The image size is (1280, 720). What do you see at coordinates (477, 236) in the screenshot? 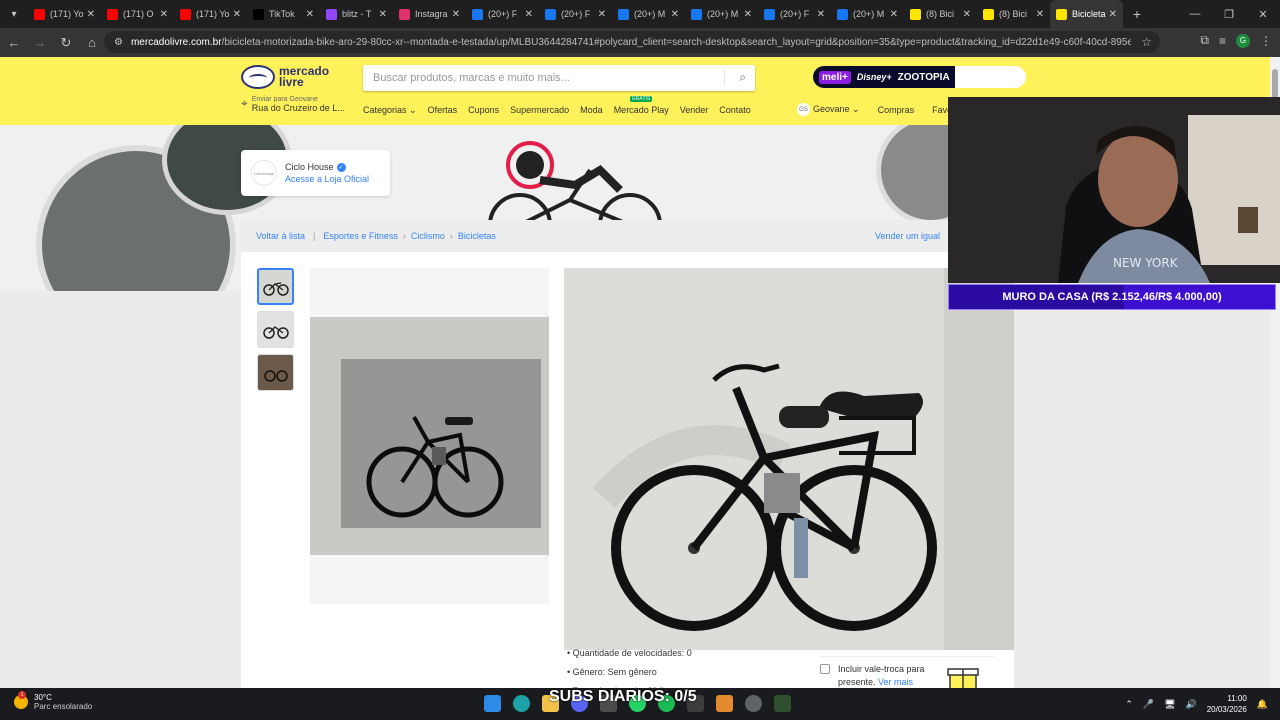
I see `breadcrumb-bicycles: Bicicletas` at bounding box center [477, 236].